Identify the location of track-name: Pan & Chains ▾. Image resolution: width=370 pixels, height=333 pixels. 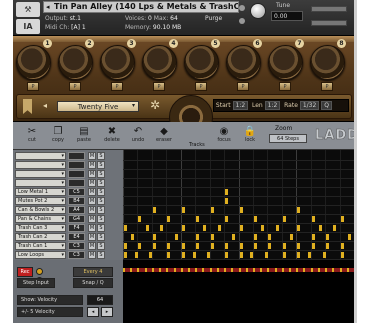
(40, 219).